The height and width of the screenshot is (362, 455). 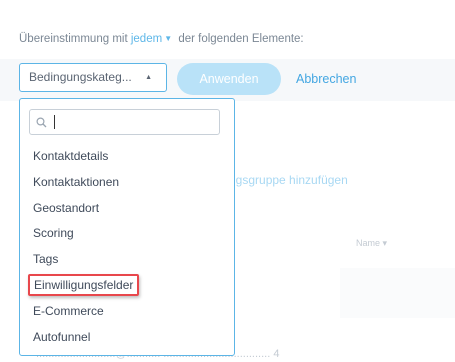 I want to click on dropdown-search-box, so click(x=124, y=122).